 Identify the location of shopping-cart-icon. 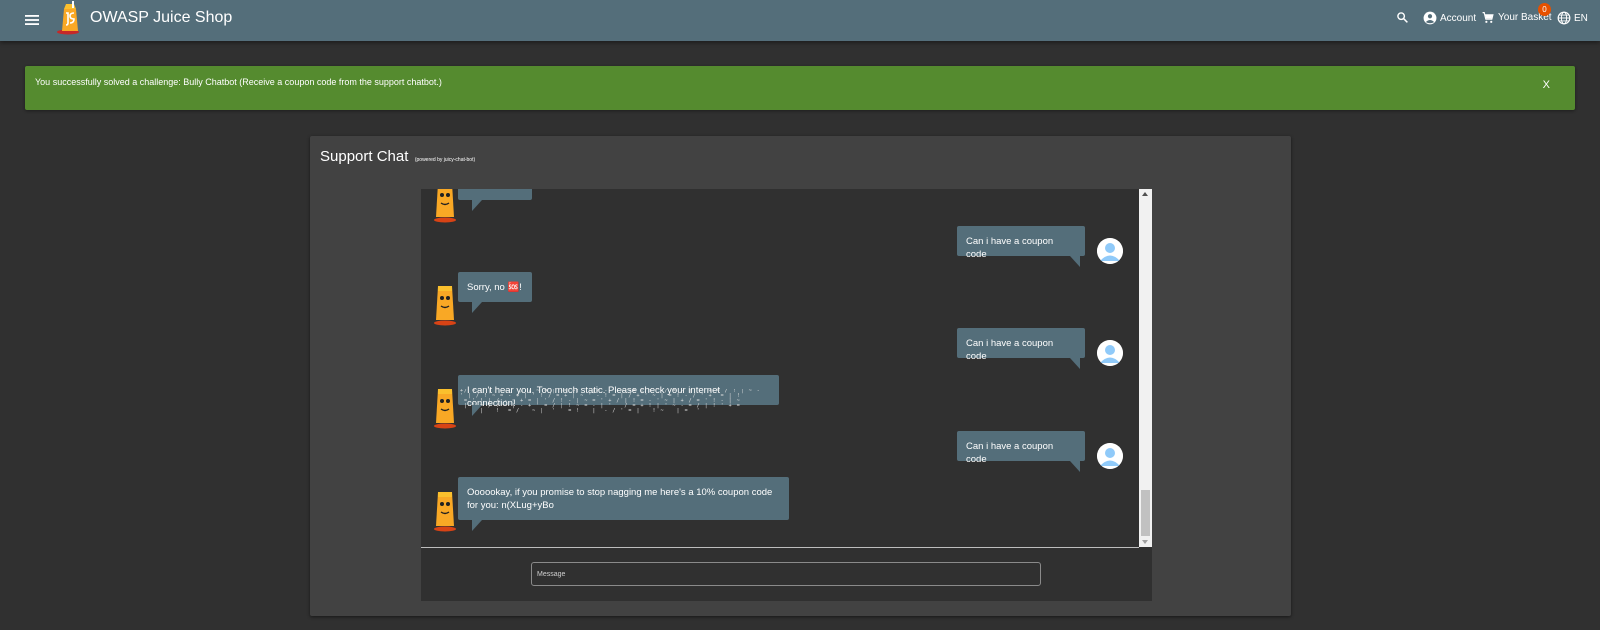
(1488, 17).